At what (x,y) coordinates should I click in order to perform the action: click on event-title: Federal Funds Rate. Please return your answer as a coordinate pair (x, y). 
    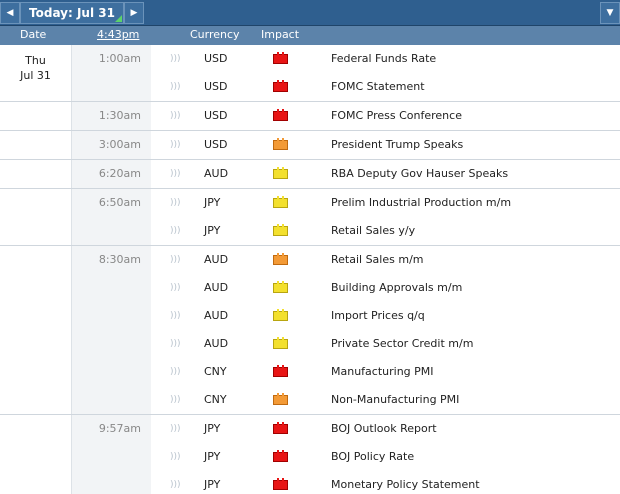
    Looking at the image, I should click on (383, 58).